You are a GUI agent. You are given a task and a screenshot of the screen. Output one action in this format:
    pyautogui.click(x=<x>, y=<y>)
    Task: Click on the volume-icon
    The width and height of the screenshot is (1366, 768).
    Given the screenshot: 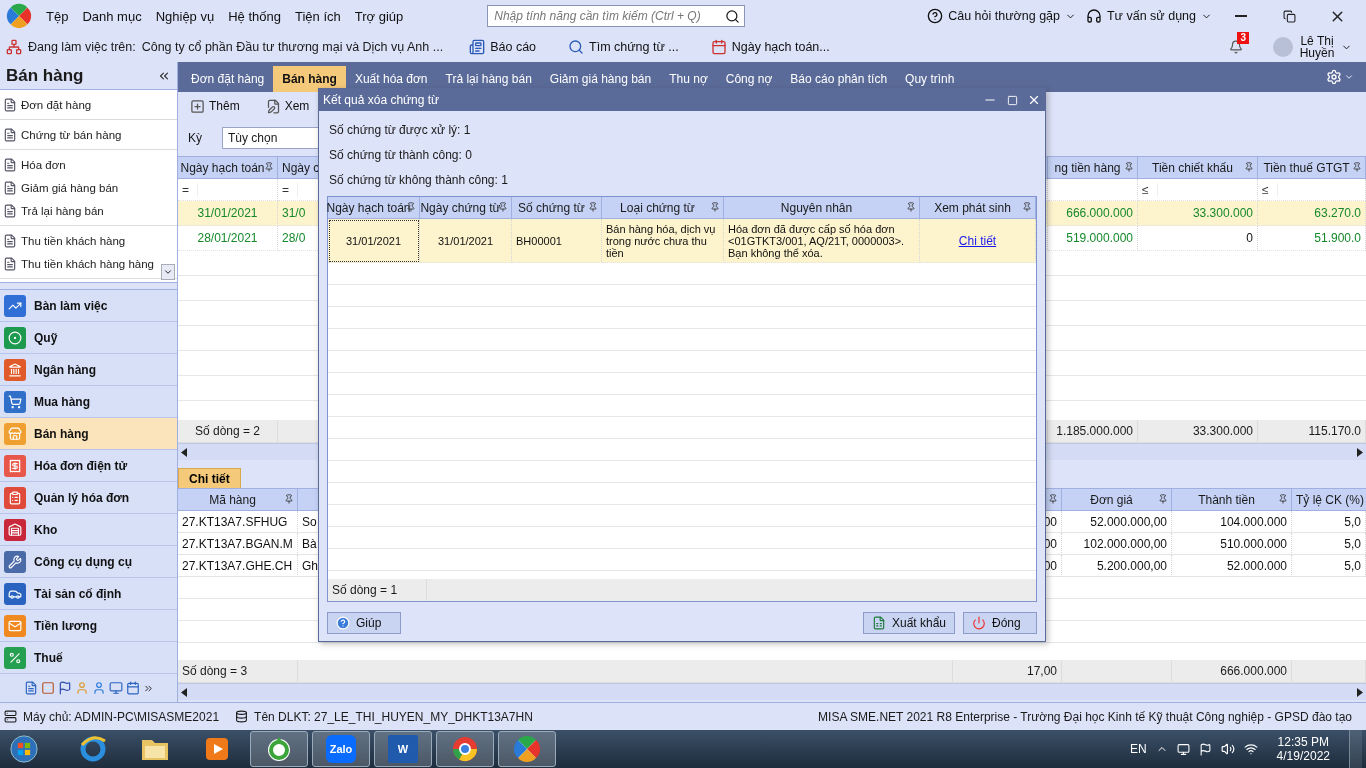 What is the action you would take?
    pyautogui.click(x=1227, y=749)
    